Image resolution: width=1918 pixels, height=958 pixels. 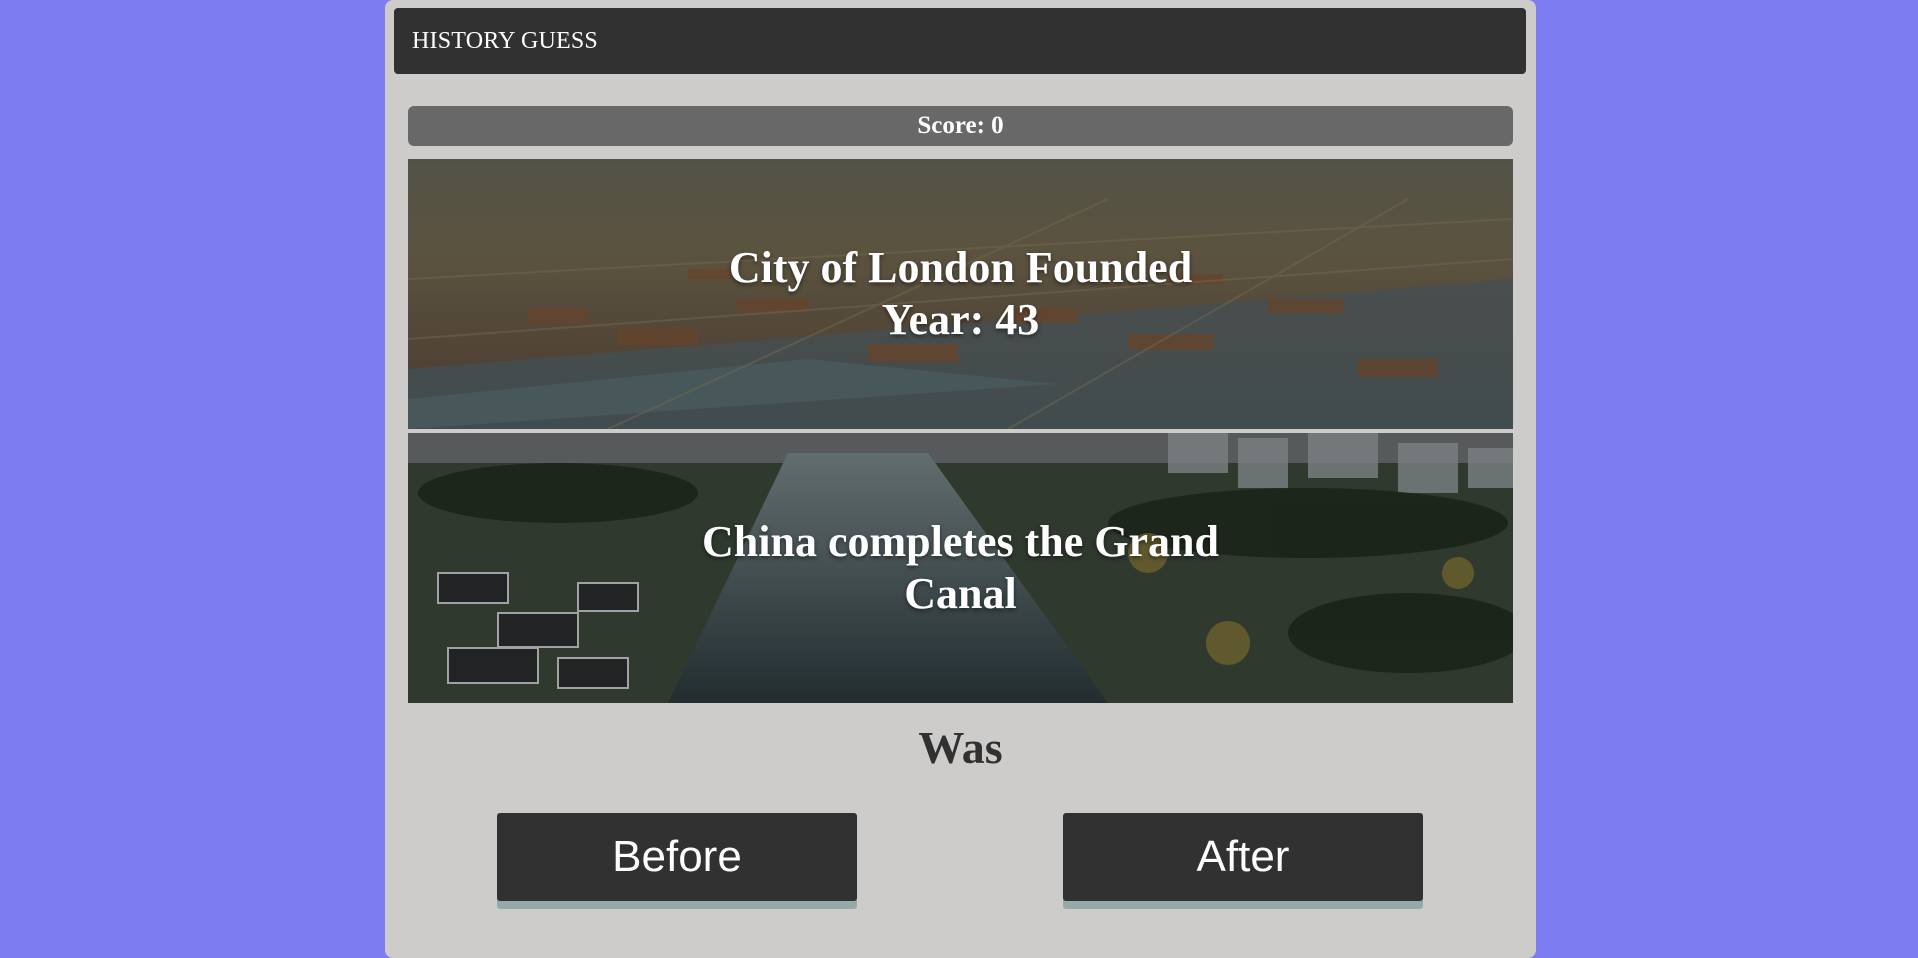 I want to click on score-bar: Score: 0, so click(x=960, y=126).